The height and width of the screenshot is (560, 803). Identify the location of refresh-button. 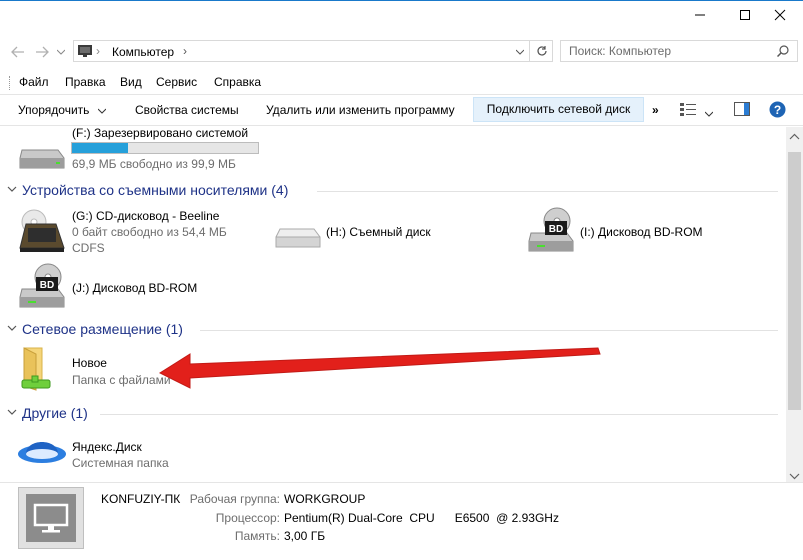
(541, 51).